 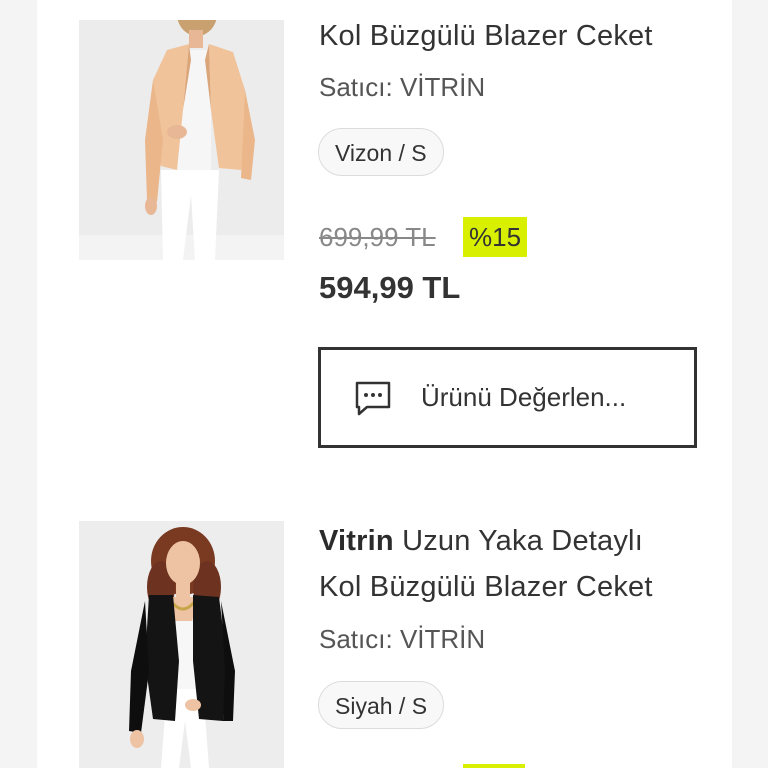 What do you see at coordinates (390, 287) in the screenshot?
I see `current-price: 594,99 TL` at bounding box center [390, 287].